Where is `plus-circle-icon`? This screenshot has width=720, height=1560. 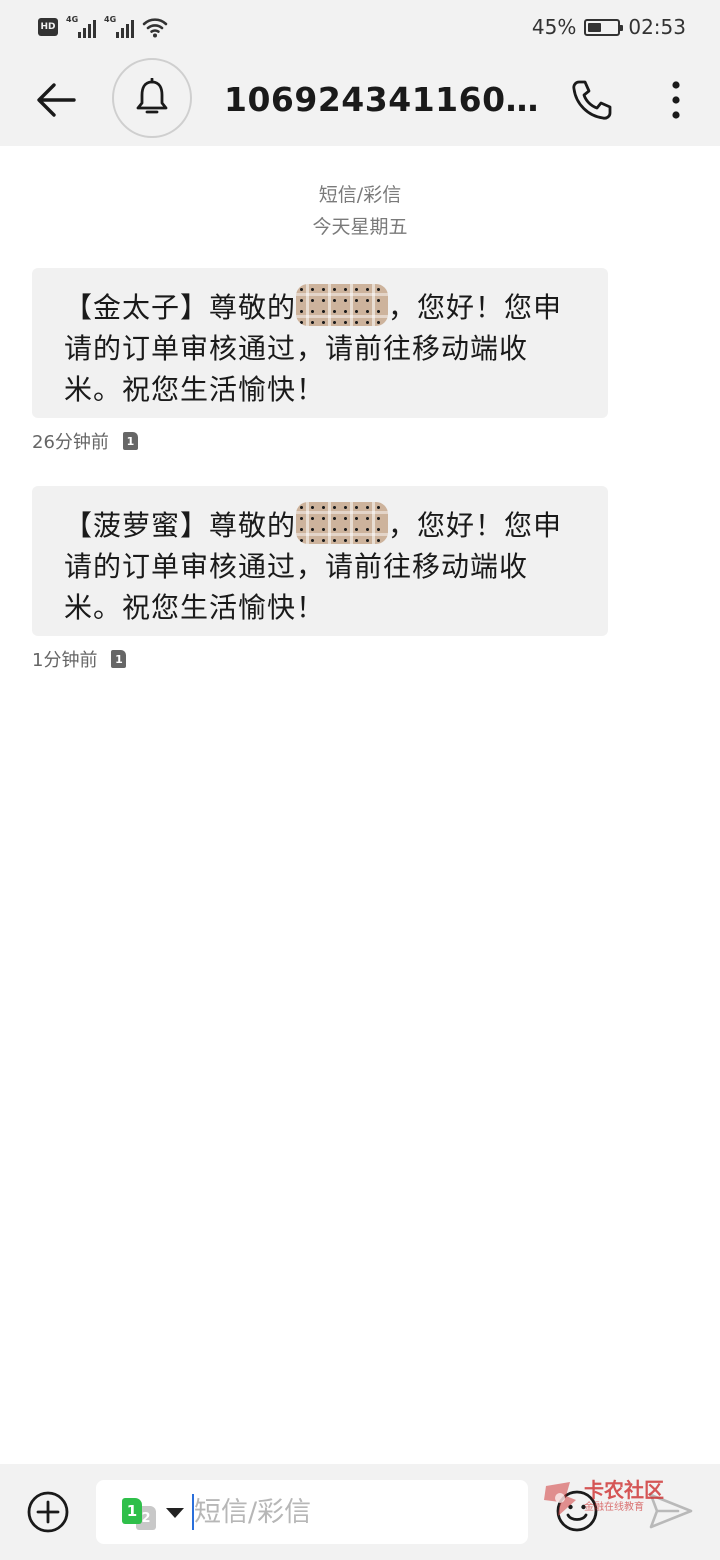
plus-circle-icon is located at coordinates (48, 1512).